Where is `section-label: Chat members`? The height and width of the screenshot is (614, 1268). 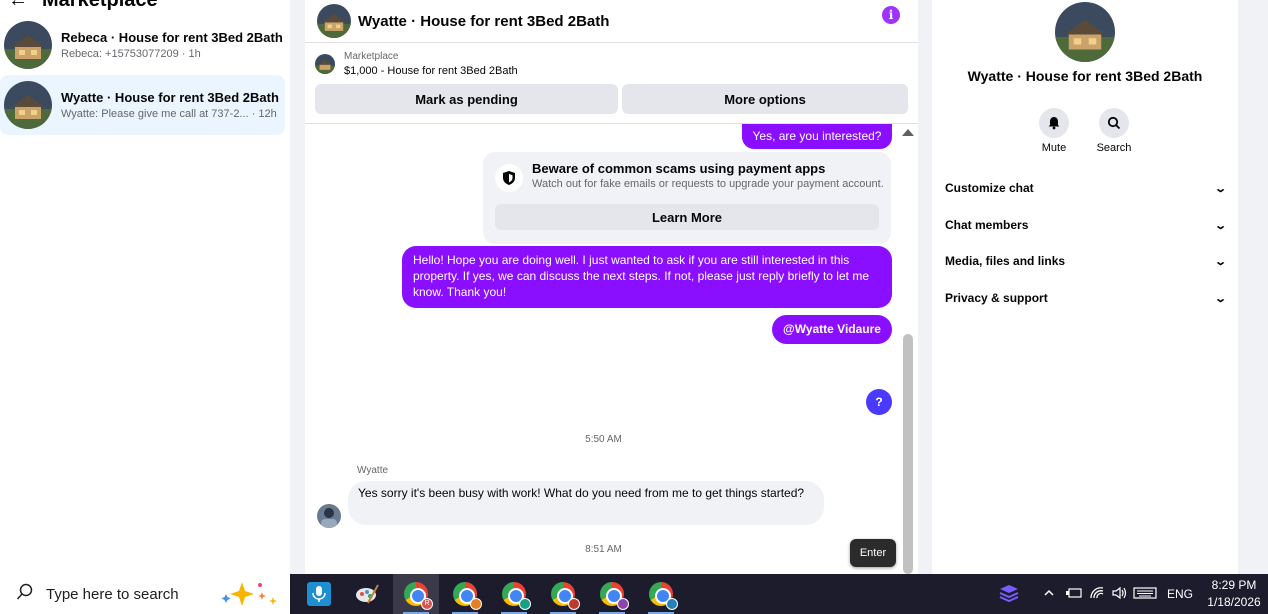 section-label: Chat members is located at coordinates (987, 225).